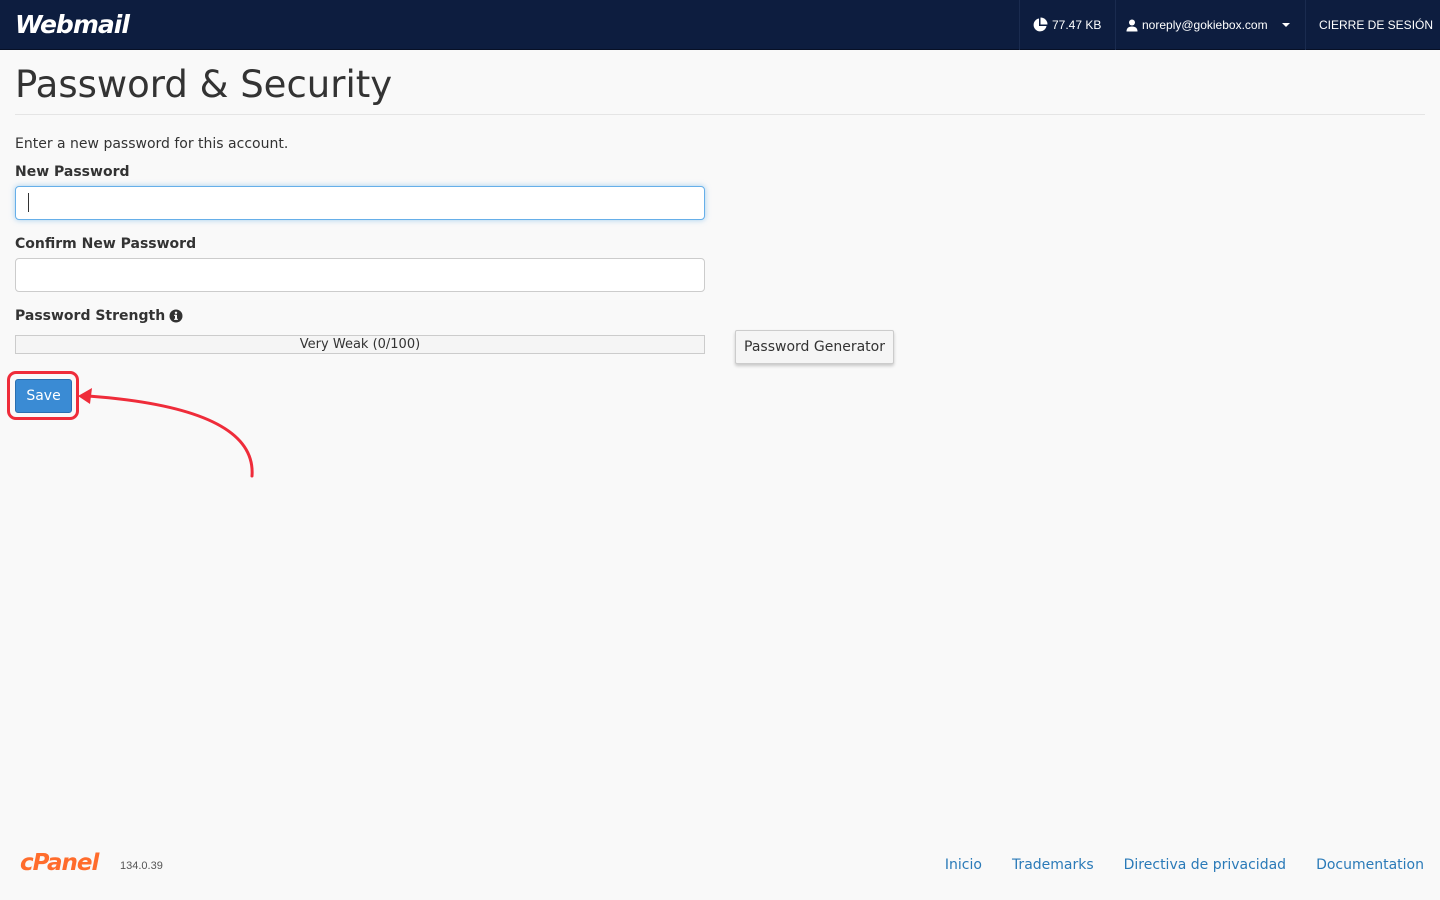 The image size is (1440, 900). I want to click on new-password-label-text: New Password, so click(72, 172).